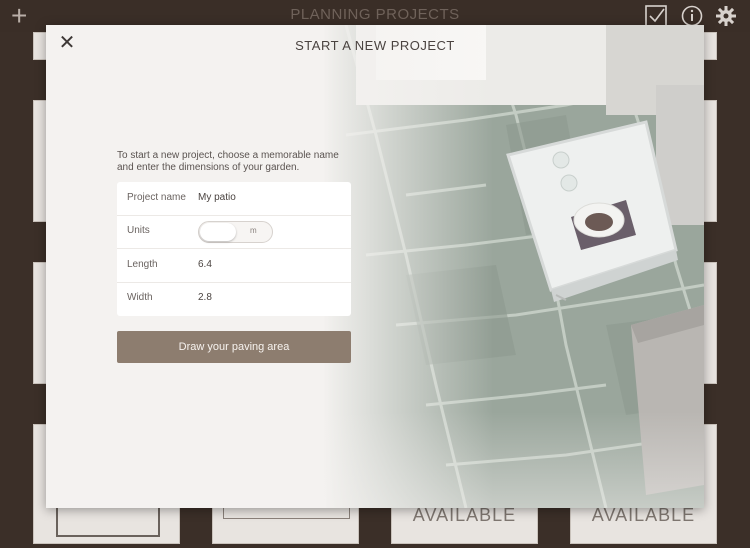 This screenshot has height=548, width=750. What do you see at coordinates (726, 16) in the screenshot?
I see `gear-icon` at bounding box center [726, 16].